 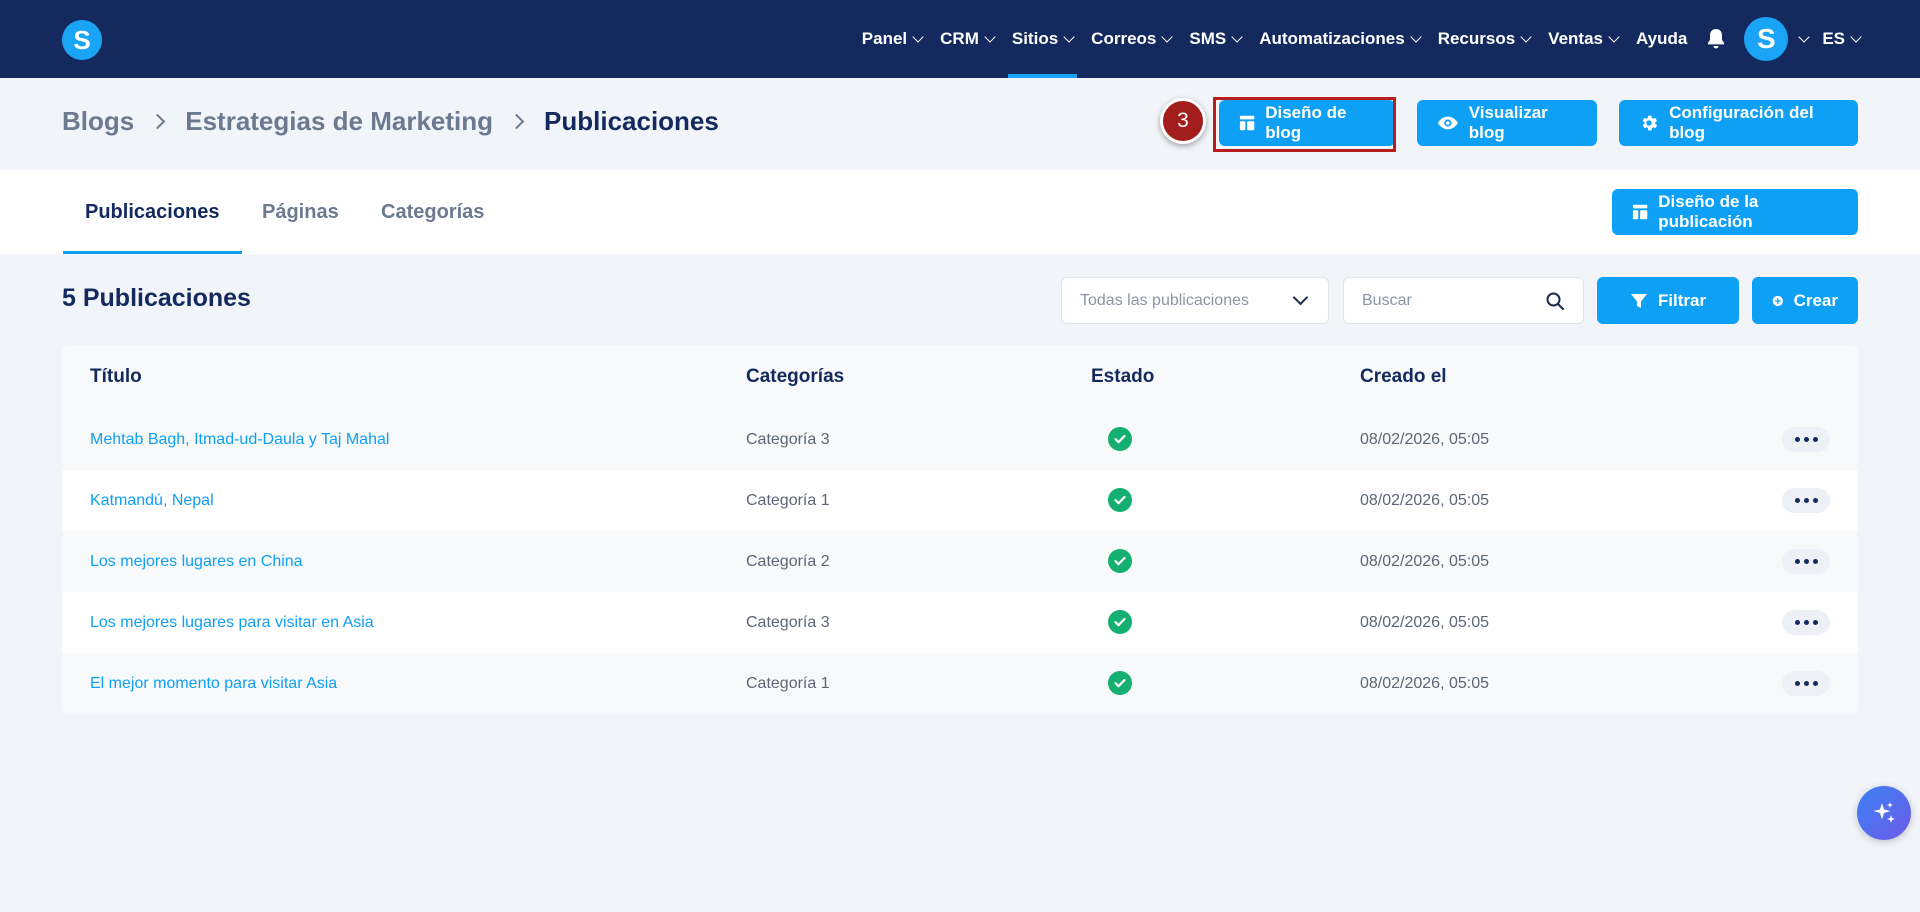 I want to click on create-button: Crear, so click(x=1805, y=300).